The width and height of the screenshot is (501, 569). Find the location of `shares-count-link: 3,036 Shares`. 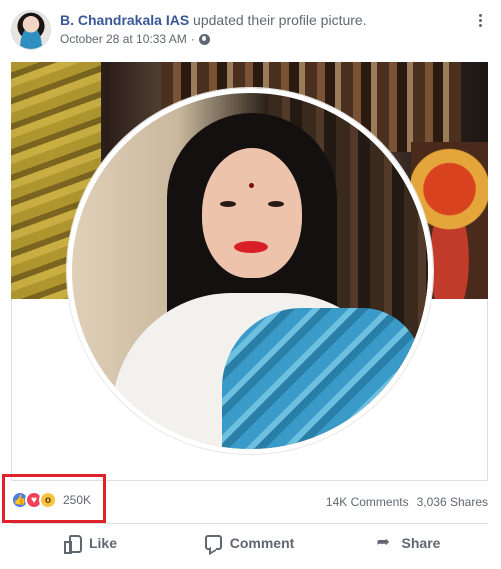

shares-count-link: 3,036 Shares is located at coordinates (452, 502).